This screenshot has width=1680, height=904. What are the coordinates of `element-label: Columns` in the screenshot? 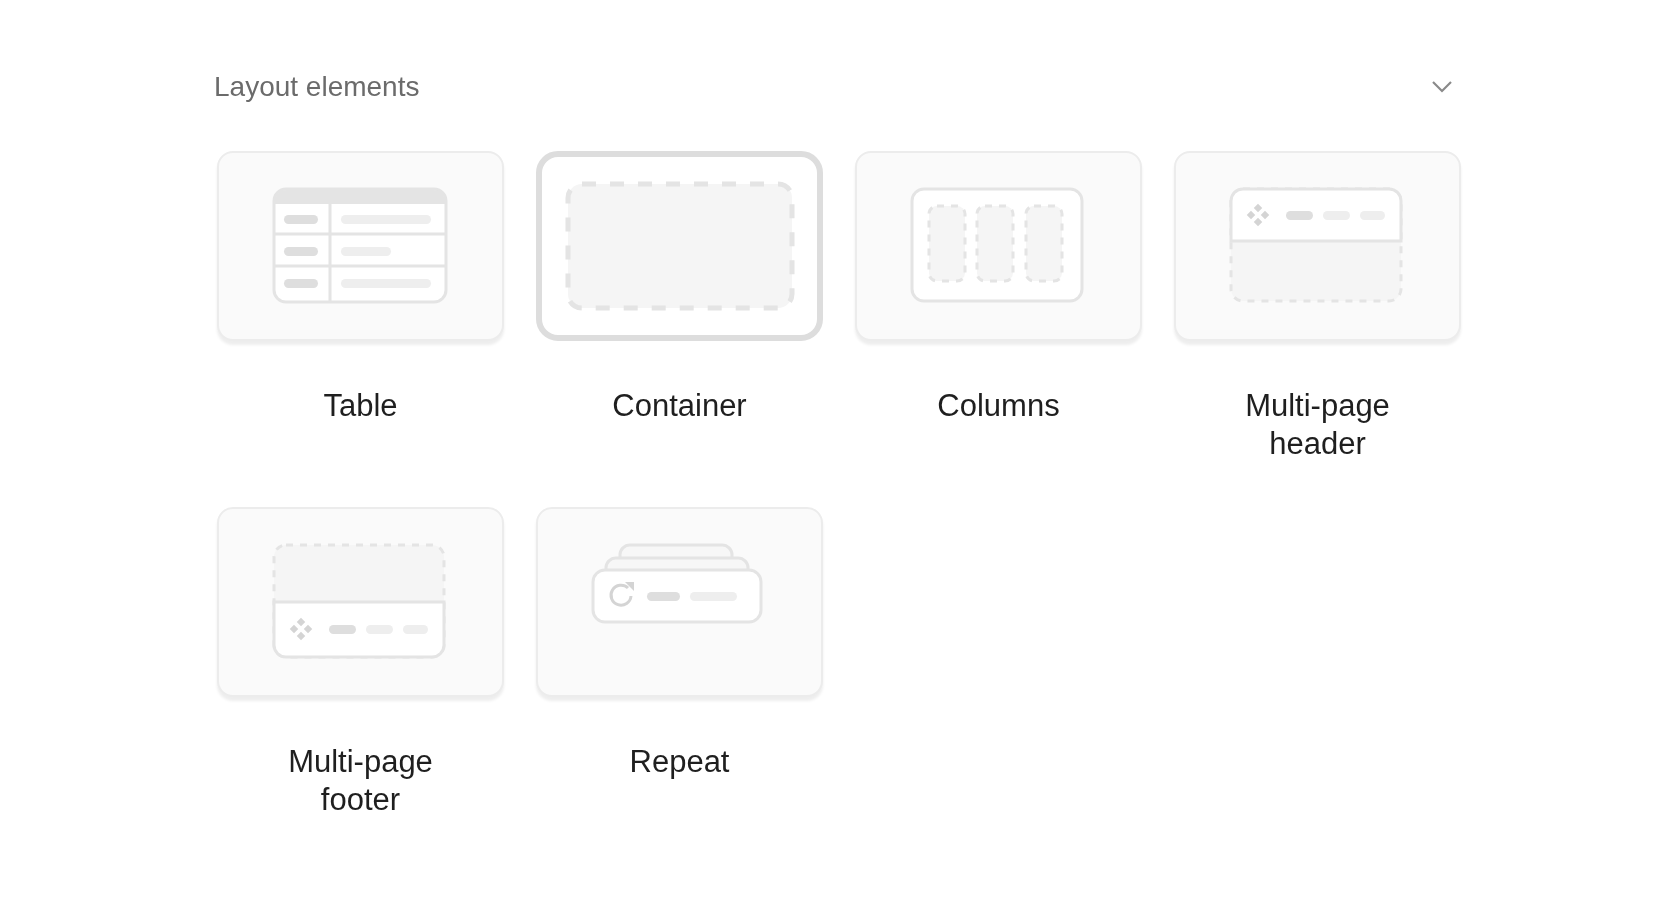 It's located at (998, 406).